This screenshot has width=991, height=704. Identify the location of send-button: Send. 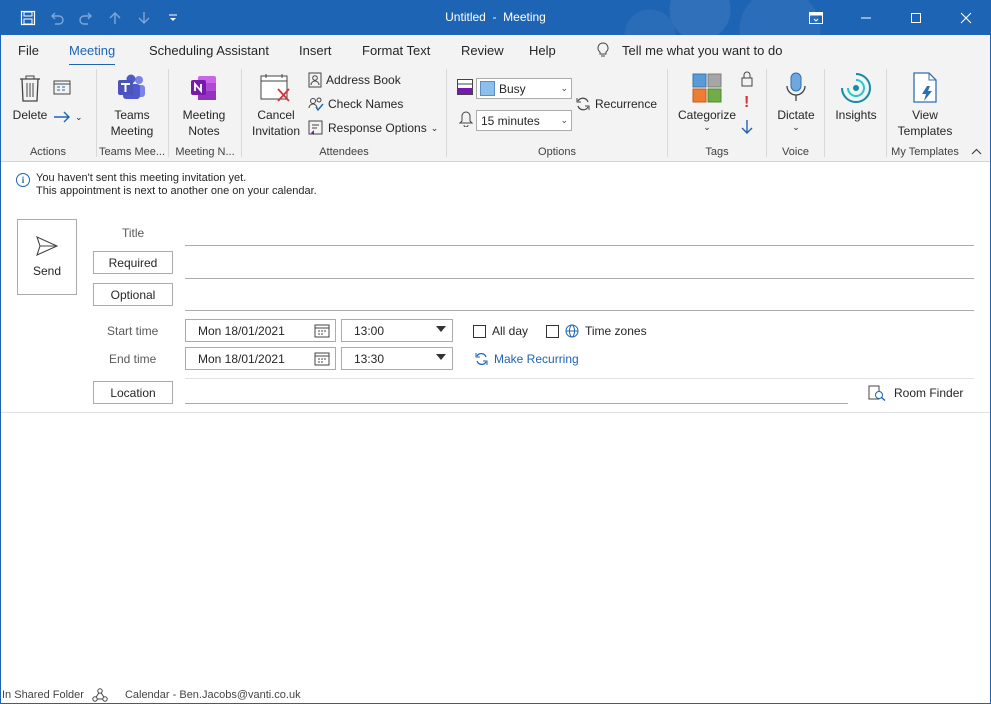
(47, 257).